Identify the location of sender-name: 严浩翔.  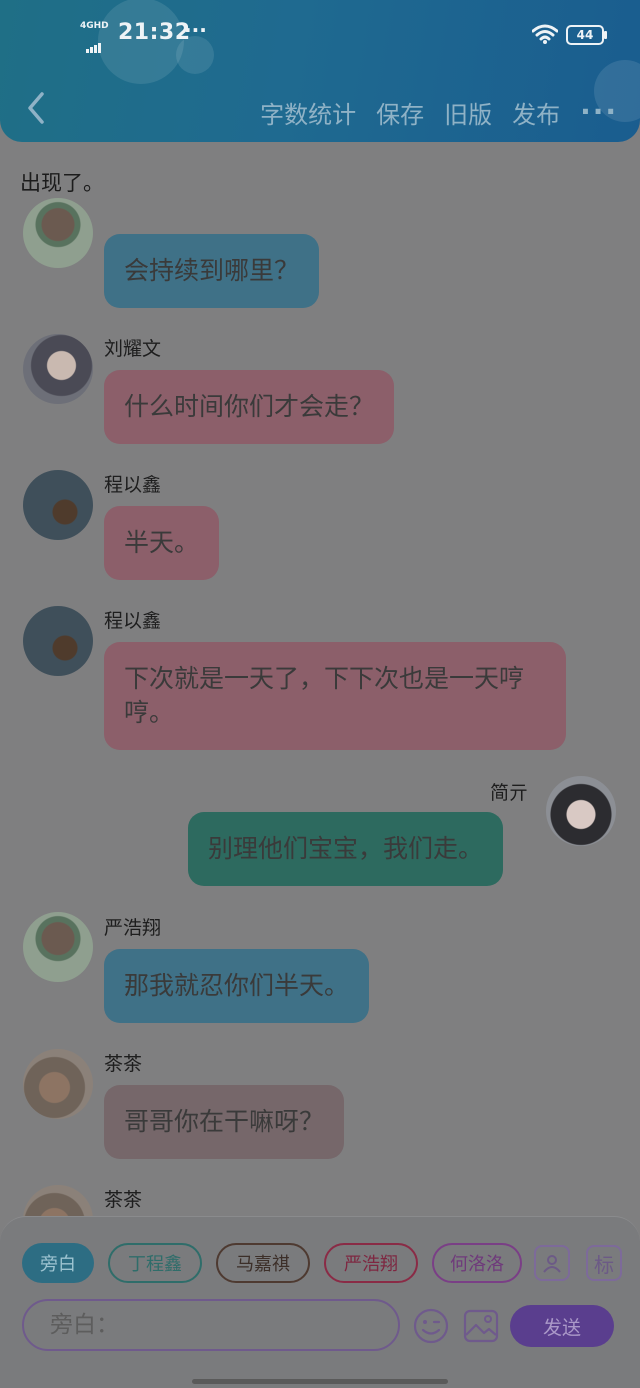
(133, 928).